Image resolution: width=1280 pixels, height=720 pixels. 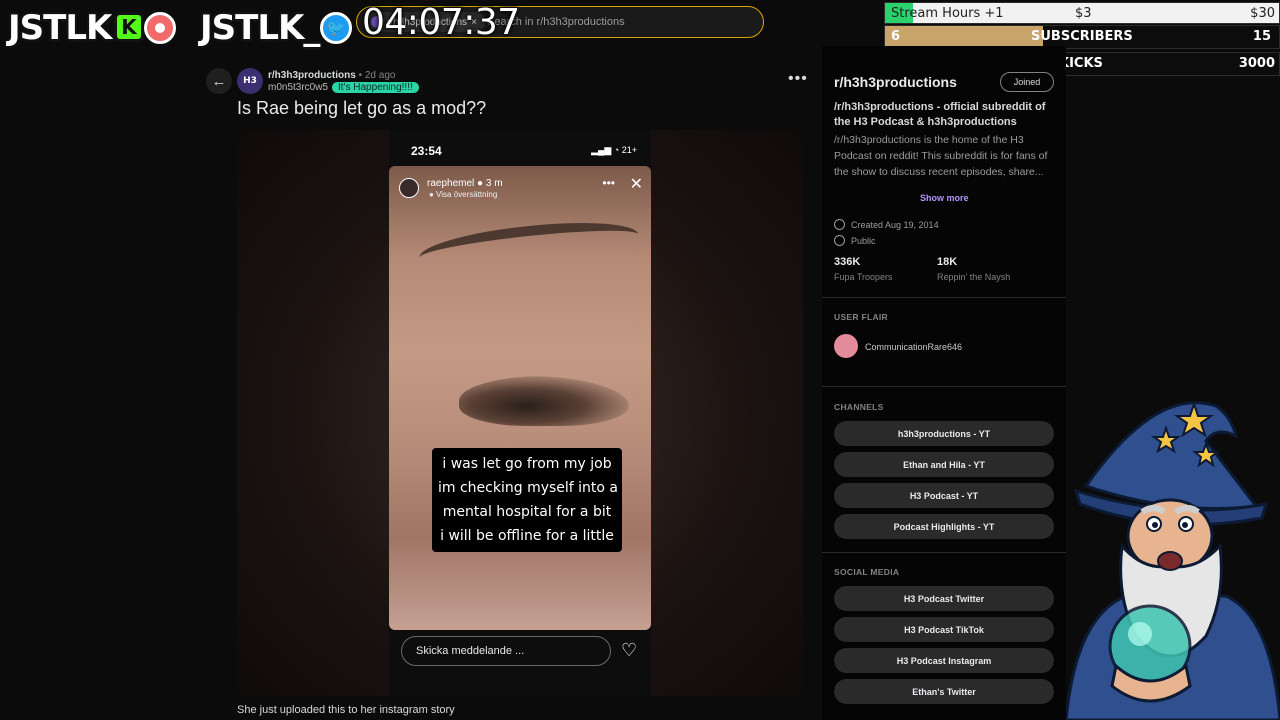 I want to click on goal-stream-hours-mid: $3, so click(x=1083, y=13).